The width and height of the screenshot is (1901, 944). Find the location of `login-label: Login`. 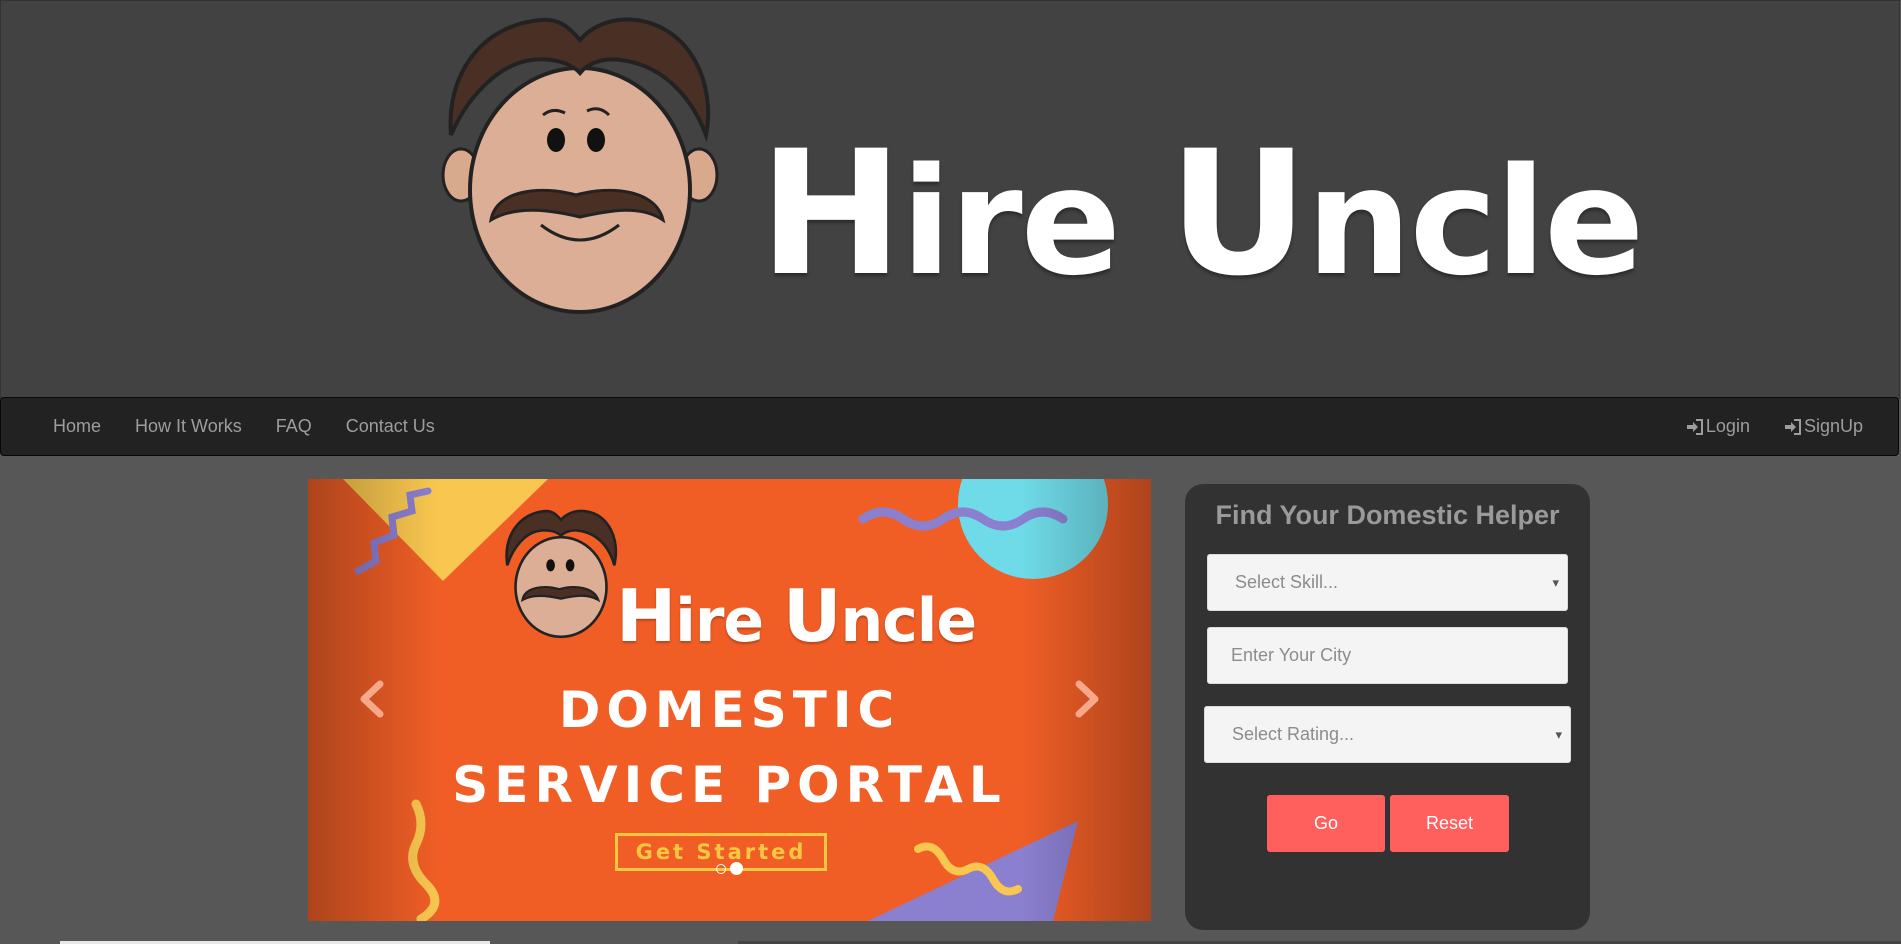

login-label: Login is located at coordinates (1727, 426).